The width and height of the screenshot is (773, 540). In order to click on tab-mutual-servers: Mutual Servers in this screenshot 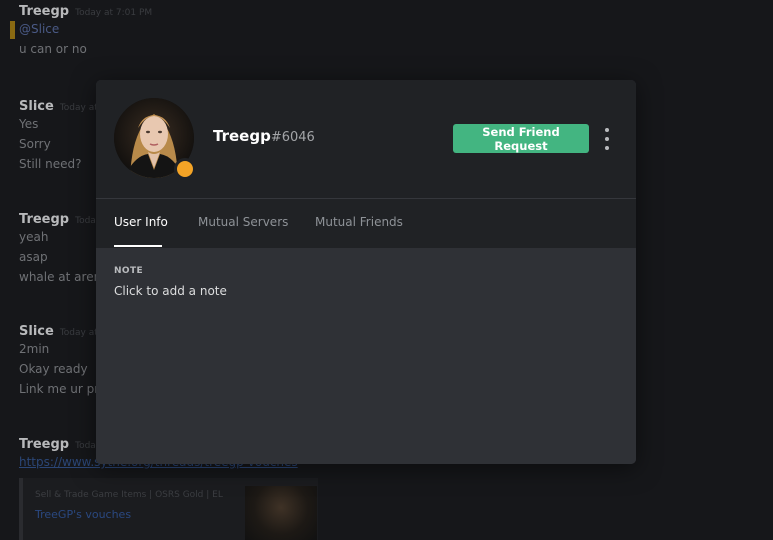, I will do `click(243, 222)`.